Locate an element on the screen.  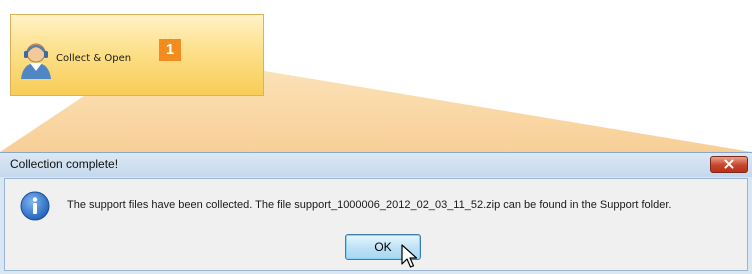
close-icon is located at coordinates (729, 164).